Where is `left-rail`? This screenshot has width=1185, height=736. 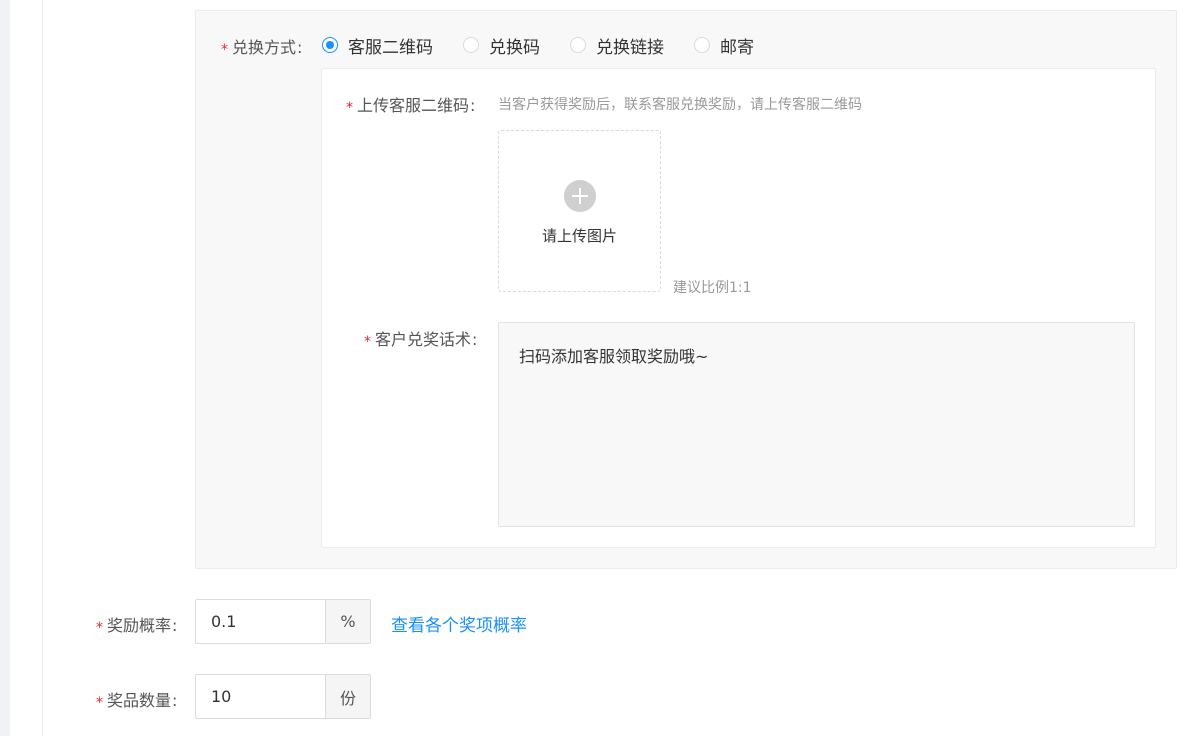
left-rail is located at coordinates (5, 368).